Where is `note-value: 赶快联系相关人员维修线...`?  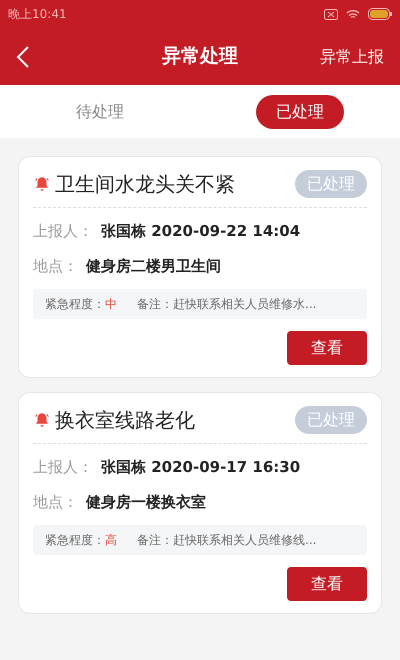 note-value: 赶快联系相关人员维修线... is located at coordinates (244, 540).